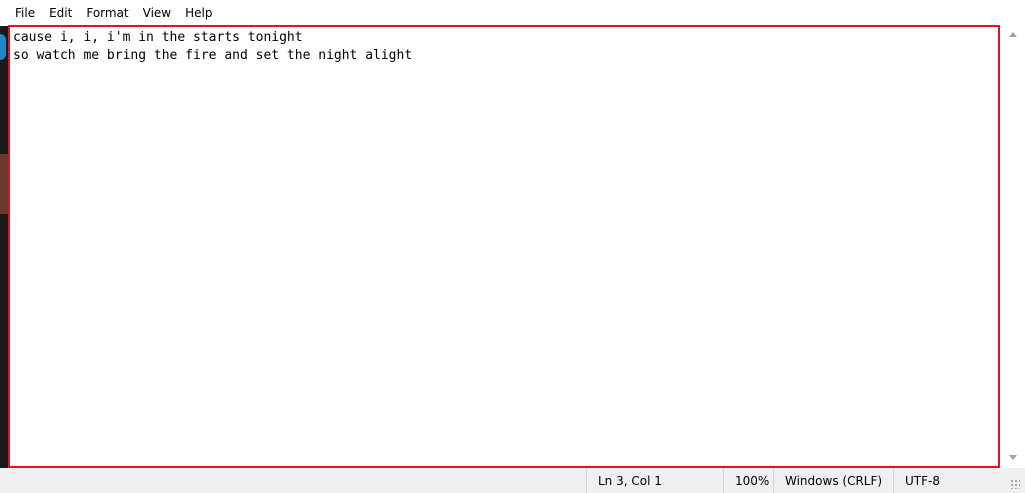  Describe the element at coordinates (512, 13) in the screenshot. I see `menu-bar: File Edit Format View Help` at that location.